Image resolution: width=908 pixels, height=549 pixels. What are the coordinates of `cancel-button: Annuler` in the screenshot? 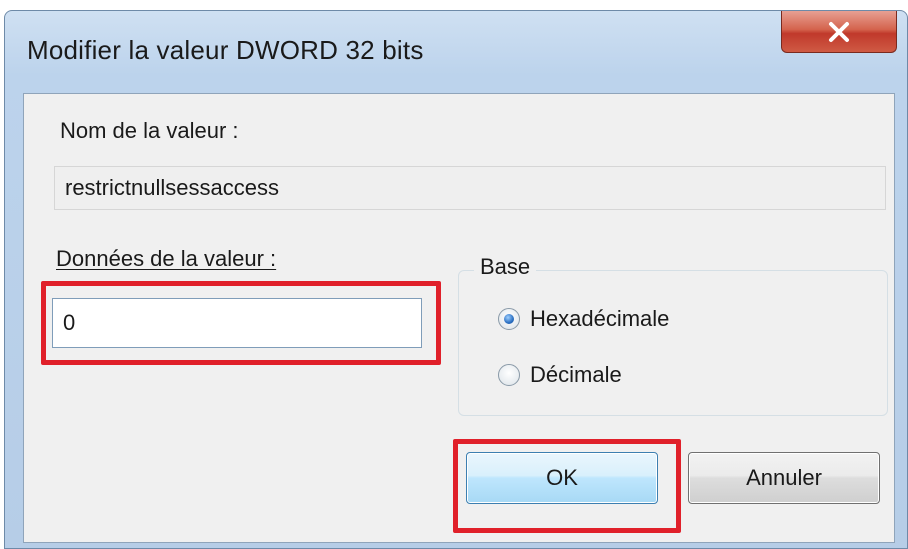 It's located at (784, 478).